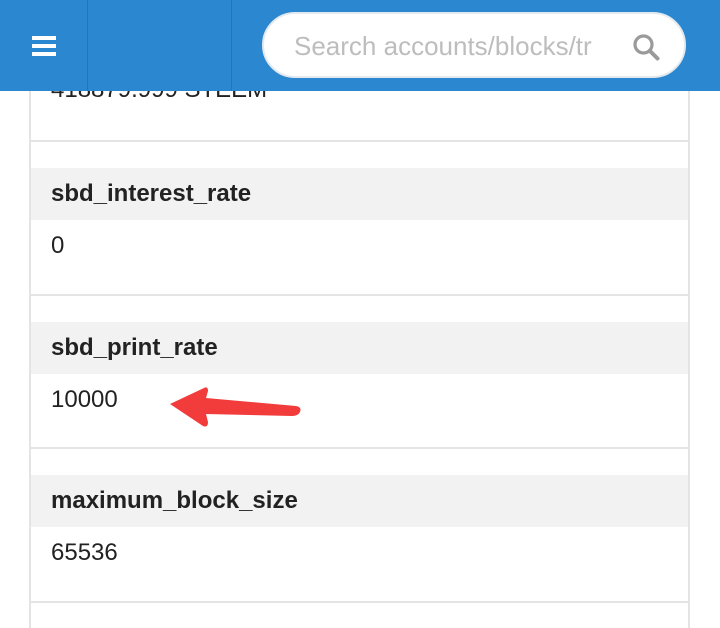 The image size is (720, 628). I want to click on property-key-maximum-block-size: maximum_block_size, so click(359, 501).